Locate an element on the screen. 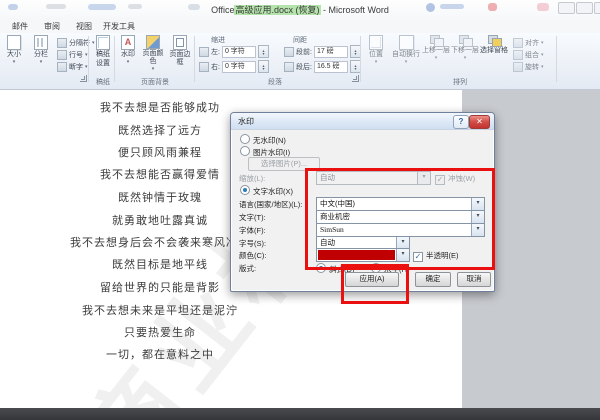  page-setup-dialog-launcher-icon is located at coordinates (83, 78).